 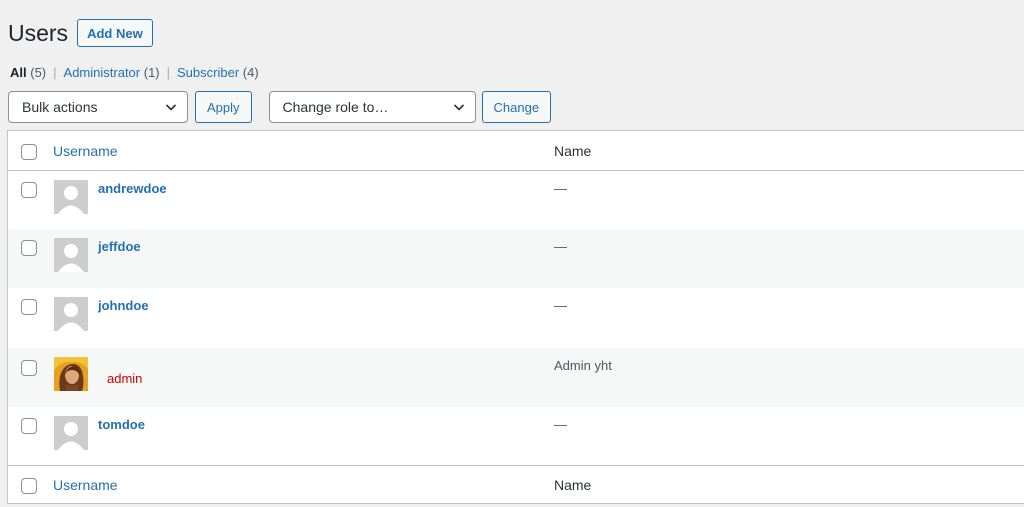 What do you see at coordinates (516, 107) in the screenshot?
I see `change-button: Change` at bounding box center [516, 107].